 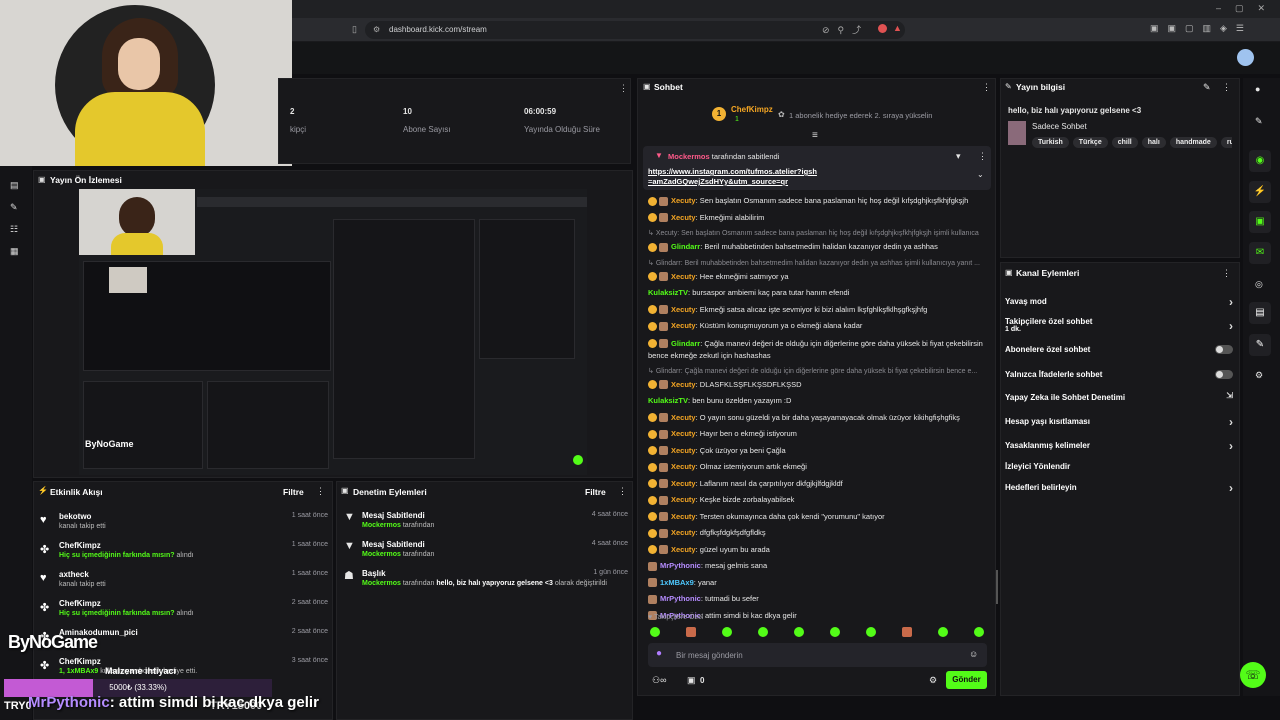 I want to click on url-action-icons: ⊘⚲⤴, so click(x=845, y=29).